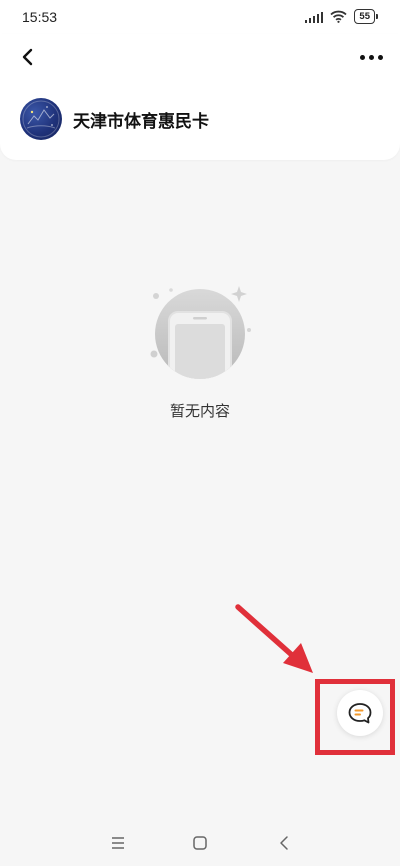  Describe the element at coordinates (362, 57) in the screenshot. I see `more-dots-icon` at that location.